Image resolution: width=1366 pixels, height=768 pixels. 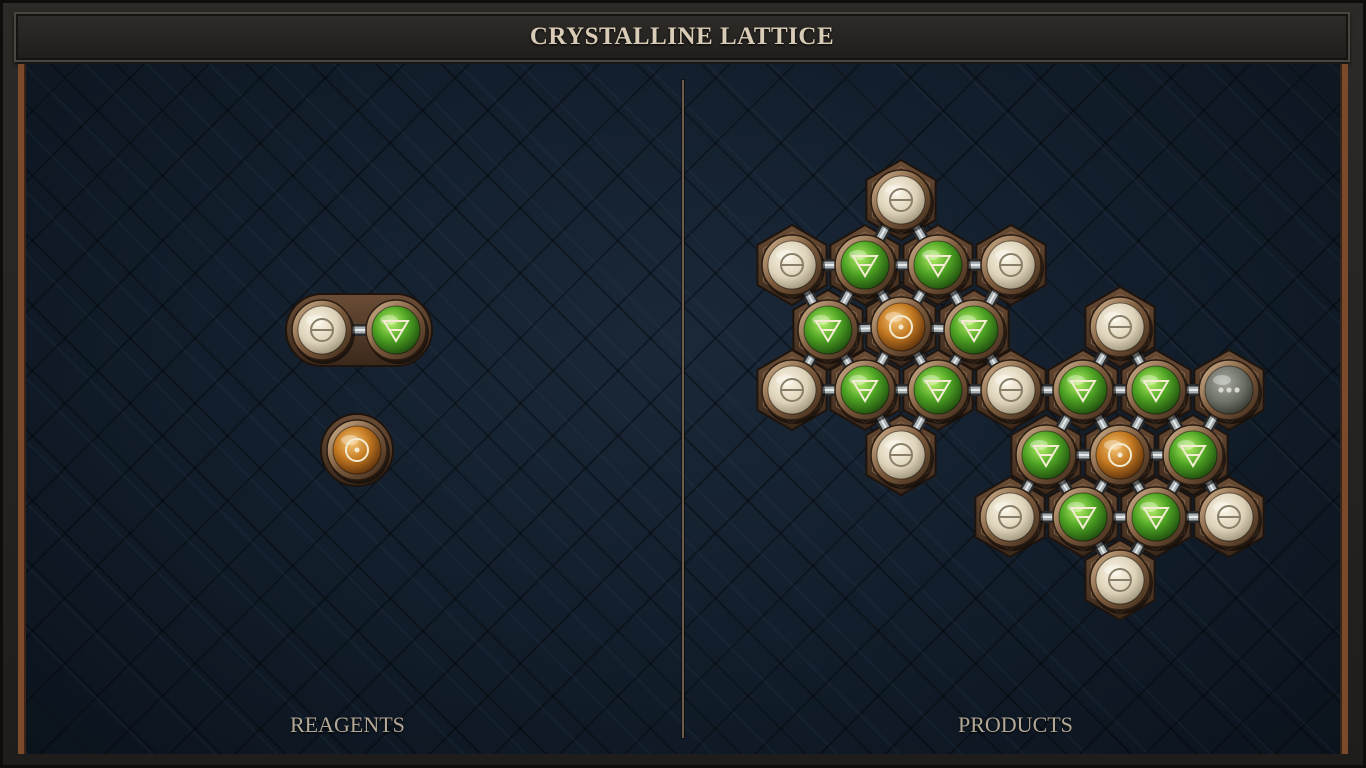 What do you see at coordinates (347, 724) in the screenshot?
I see `reagents-label: REAGENTS` at bounding box center [347, 724].